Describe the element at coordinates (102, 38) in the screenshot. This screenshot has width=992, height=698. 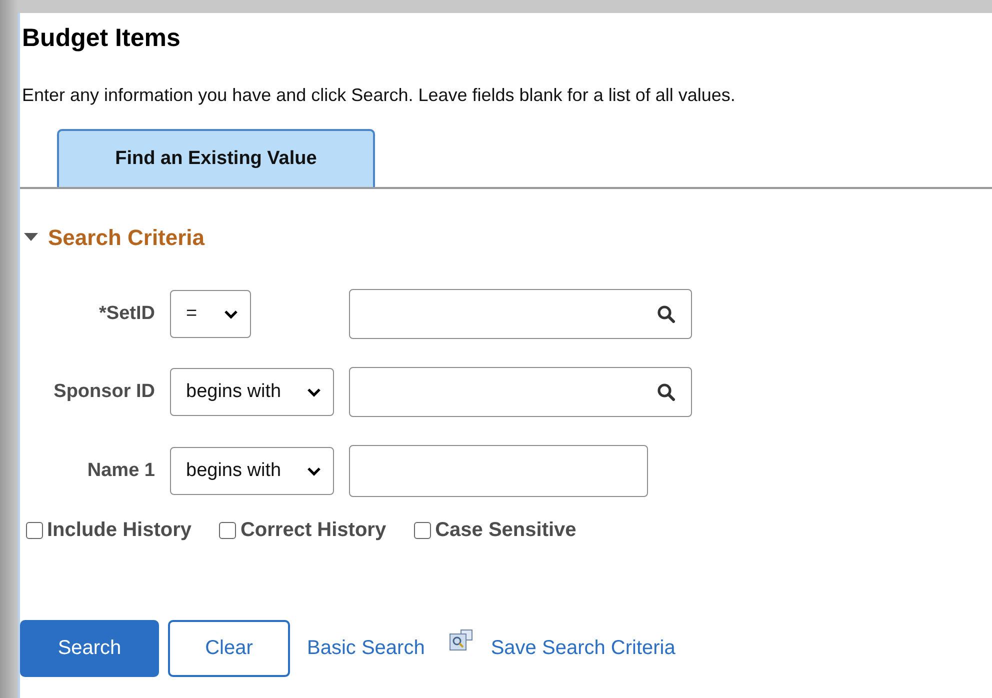
I see `page-title: Budget Items` at that location.